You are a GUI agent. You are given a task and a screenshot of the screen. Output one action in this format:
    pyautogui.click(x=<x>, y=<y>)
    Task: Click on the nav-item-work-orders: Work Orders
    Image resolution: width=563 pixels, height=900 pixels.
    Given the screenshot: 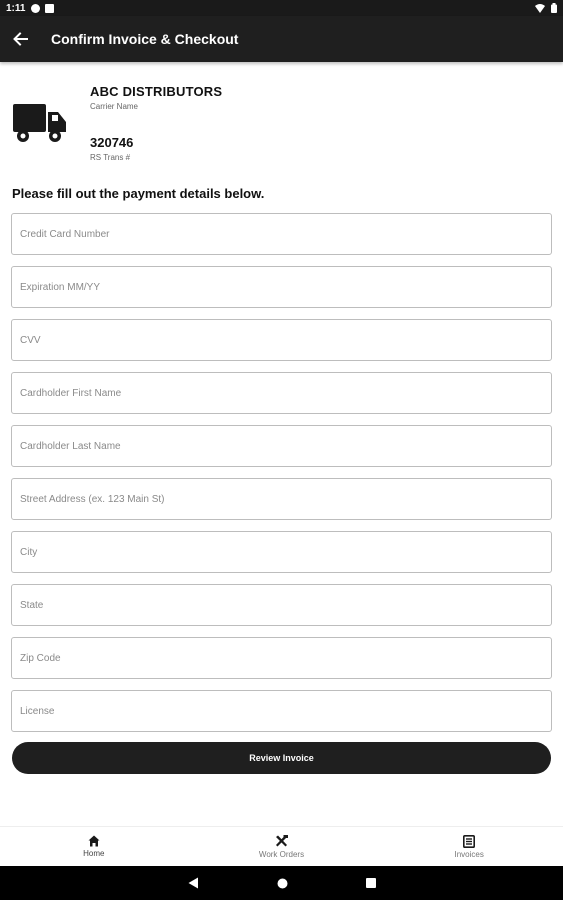 What is the action you would take?
    pyautogui.click(x=282, y=846)
    